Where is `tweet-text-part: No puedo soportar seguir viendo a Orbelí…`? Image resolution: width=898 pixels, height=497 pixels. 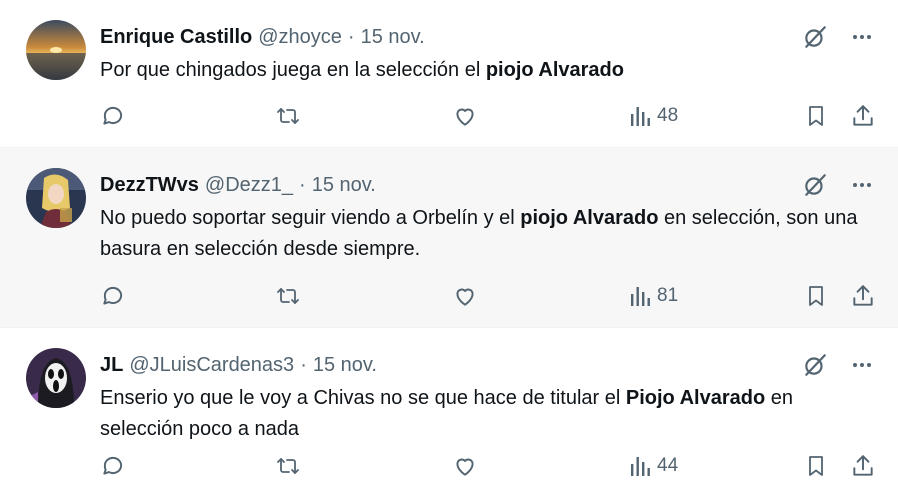 tweet-text-part: No puedo soportar seguir viendo a Orbelí… is located at coordinates (310, 218).